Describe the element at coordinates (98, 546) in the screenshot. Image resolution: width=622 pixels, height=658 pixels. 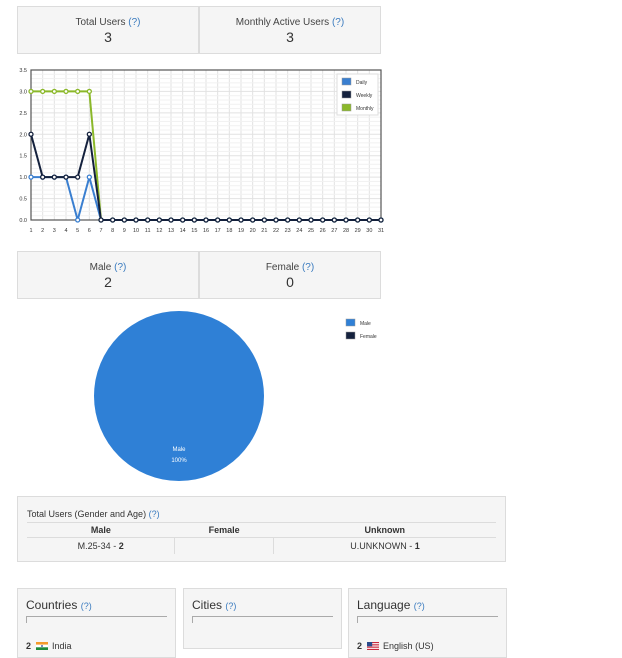
I see `cell-prefix: M.25-34 -` at that location.